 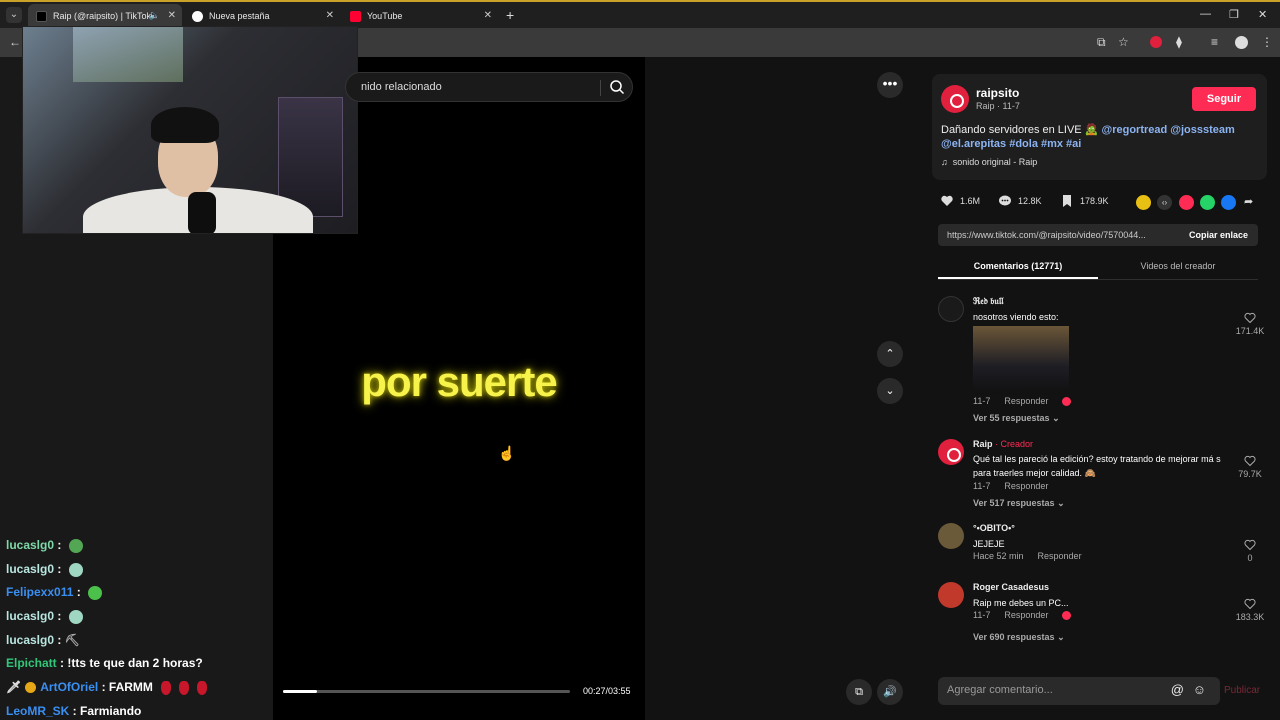 I want to click on comment-like: 0, so click(x=1250, y=551).